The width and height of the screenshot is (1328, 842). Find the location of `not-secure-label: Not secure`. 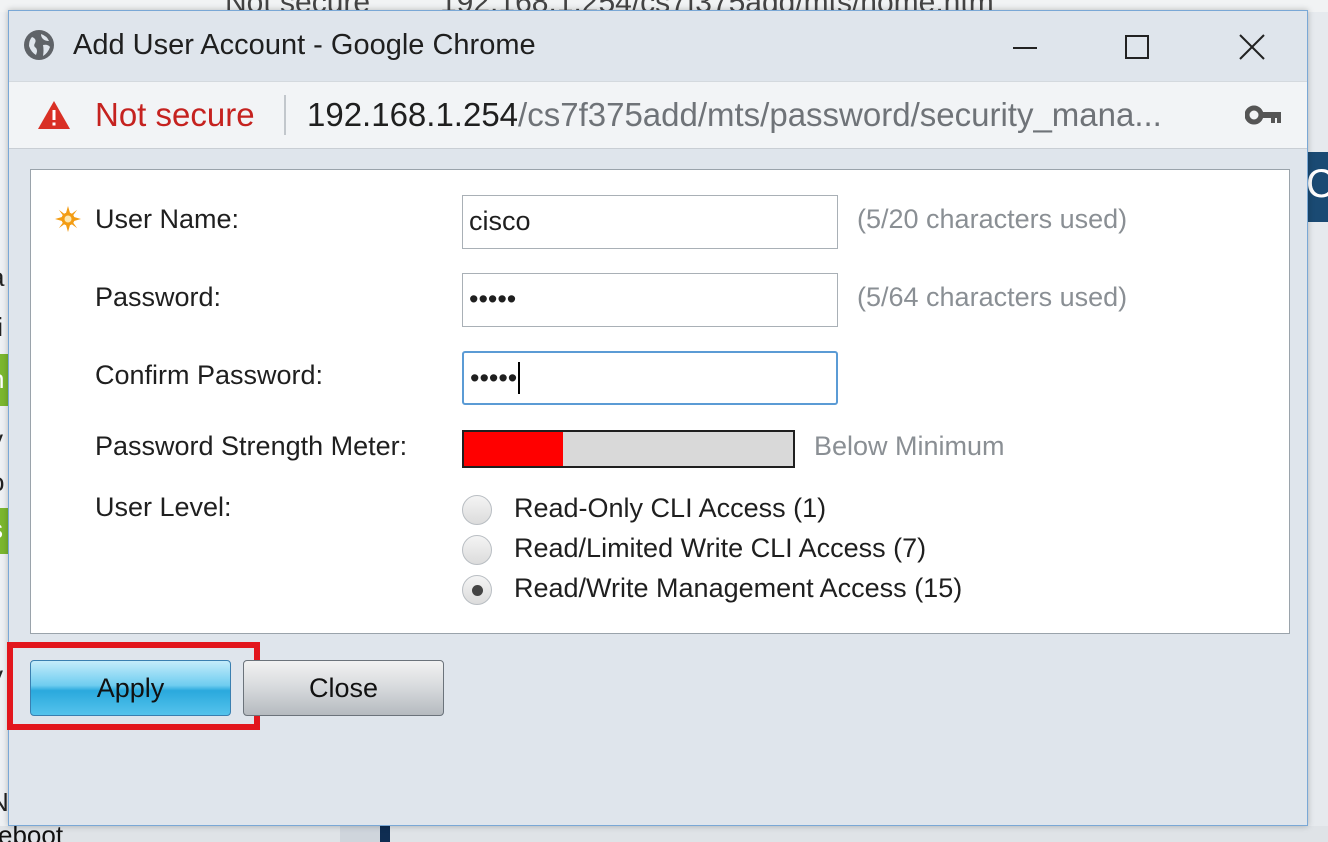

not-secure-label: Not secure is located at coordinates (175, 115).